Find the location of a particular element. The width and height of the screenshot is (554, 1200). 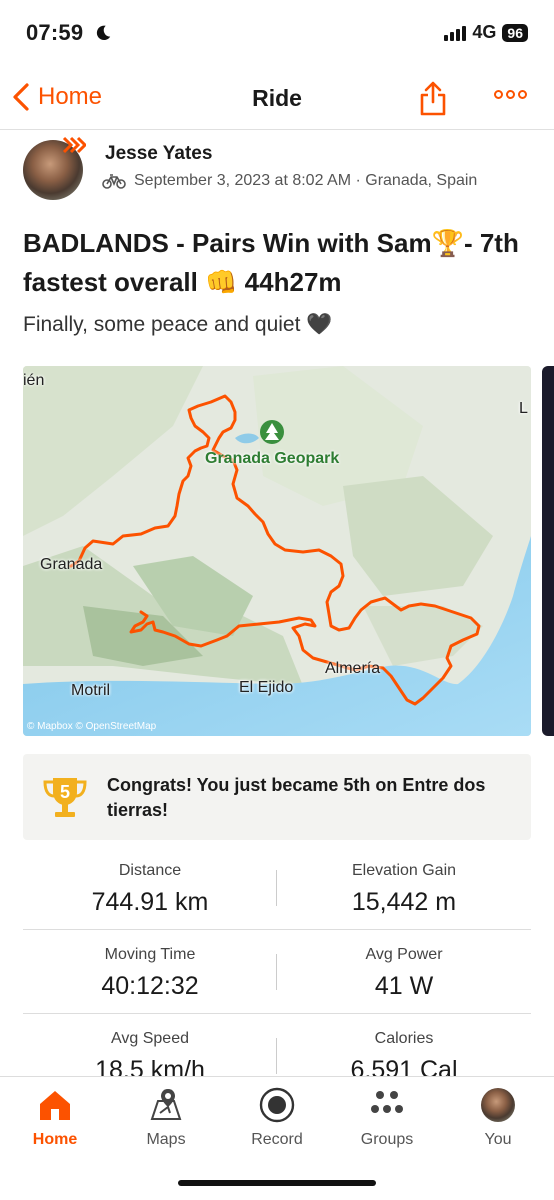

stat-label: Avg Speed is located at coordinates (150, 1038).